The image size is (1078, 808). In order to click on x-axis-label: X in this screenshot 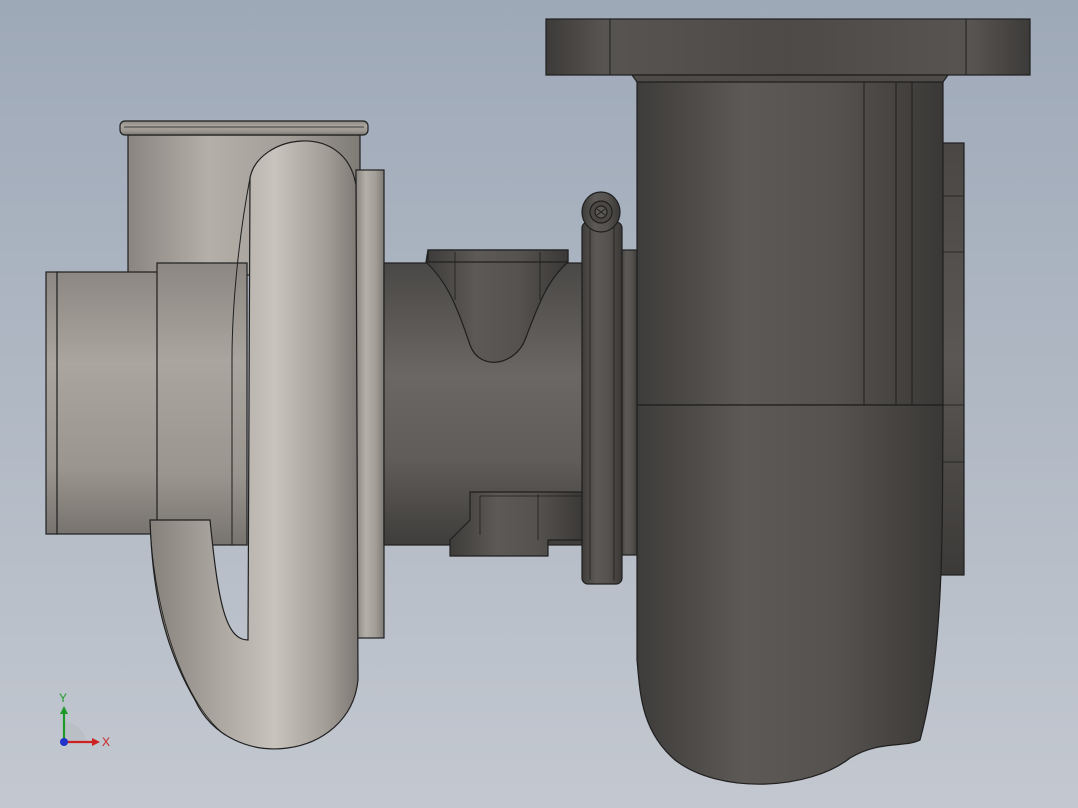, I will do `click(106, 742)`.